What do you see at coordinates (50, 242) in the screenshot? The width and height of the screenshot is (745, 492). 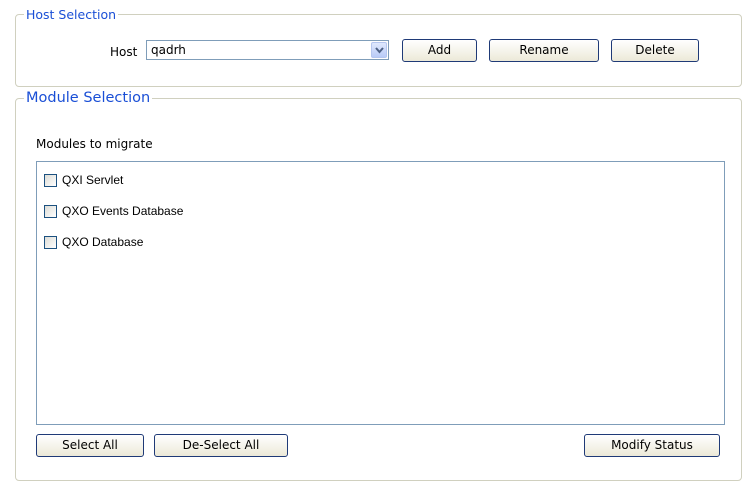 I see `checkbox-qxo-database` at bounding box center [50, 242].